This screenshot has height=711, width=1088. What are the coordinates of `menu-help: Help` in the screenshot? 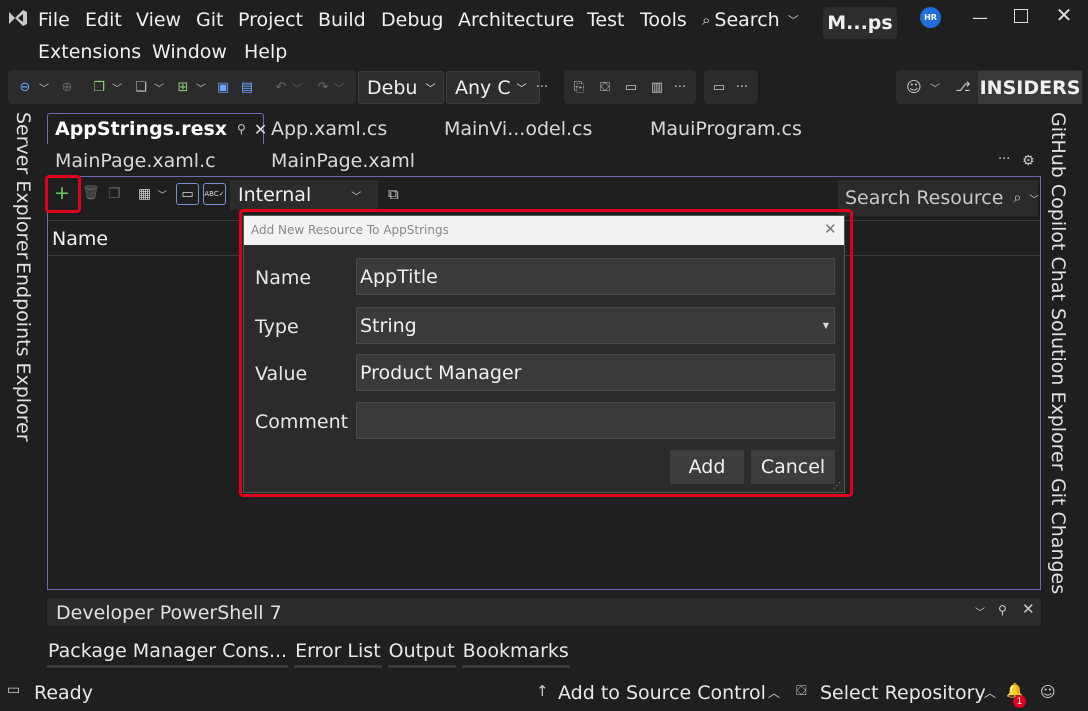 It's located at (265, 52).